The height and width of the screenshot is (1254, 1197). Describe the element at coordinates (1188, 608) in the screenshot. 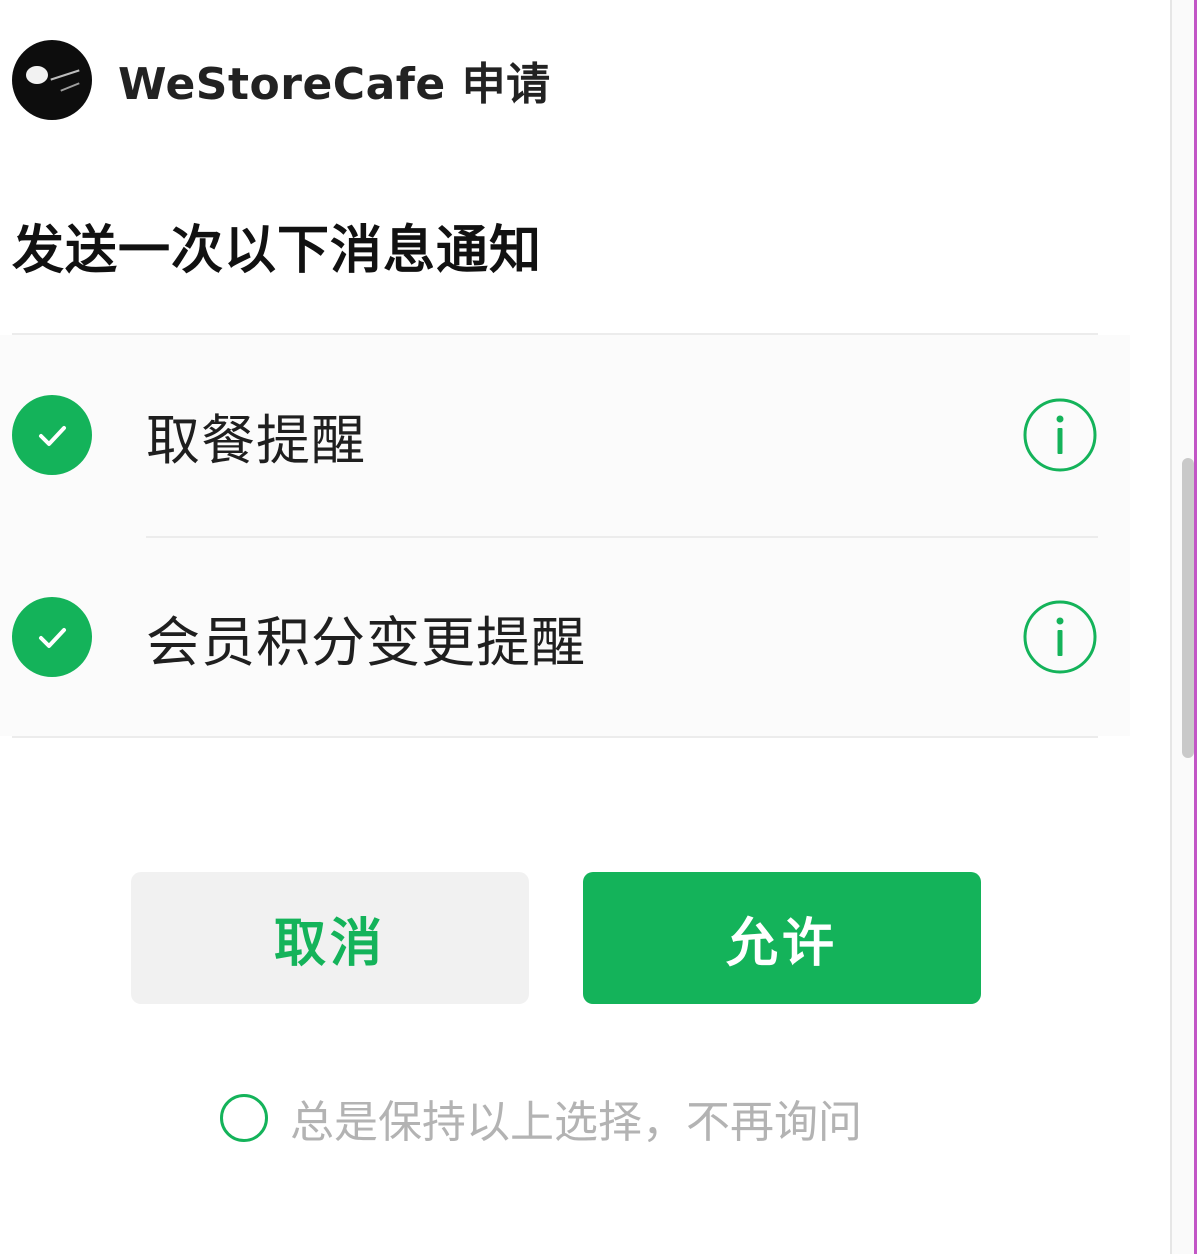

I see `scrollbar-thumb` at that location.